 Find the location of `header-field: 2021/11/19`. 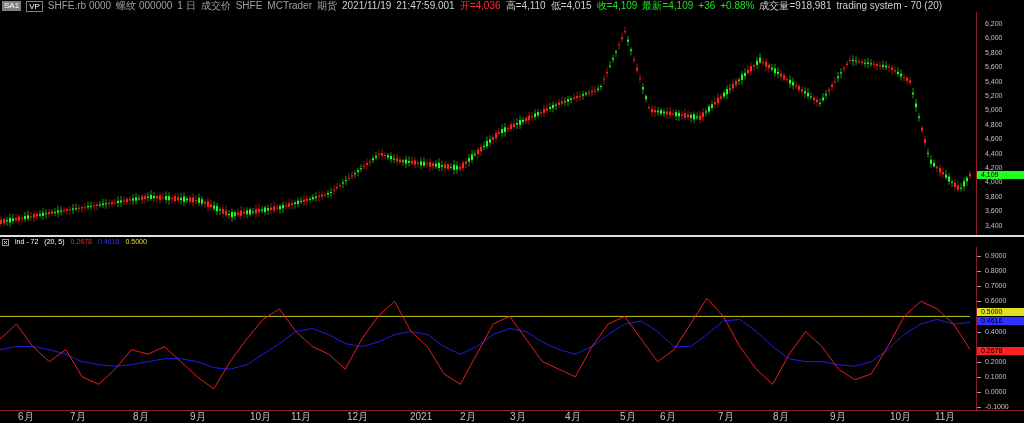

header-field: 2021/11/19 is located at coordinates (367, 6).